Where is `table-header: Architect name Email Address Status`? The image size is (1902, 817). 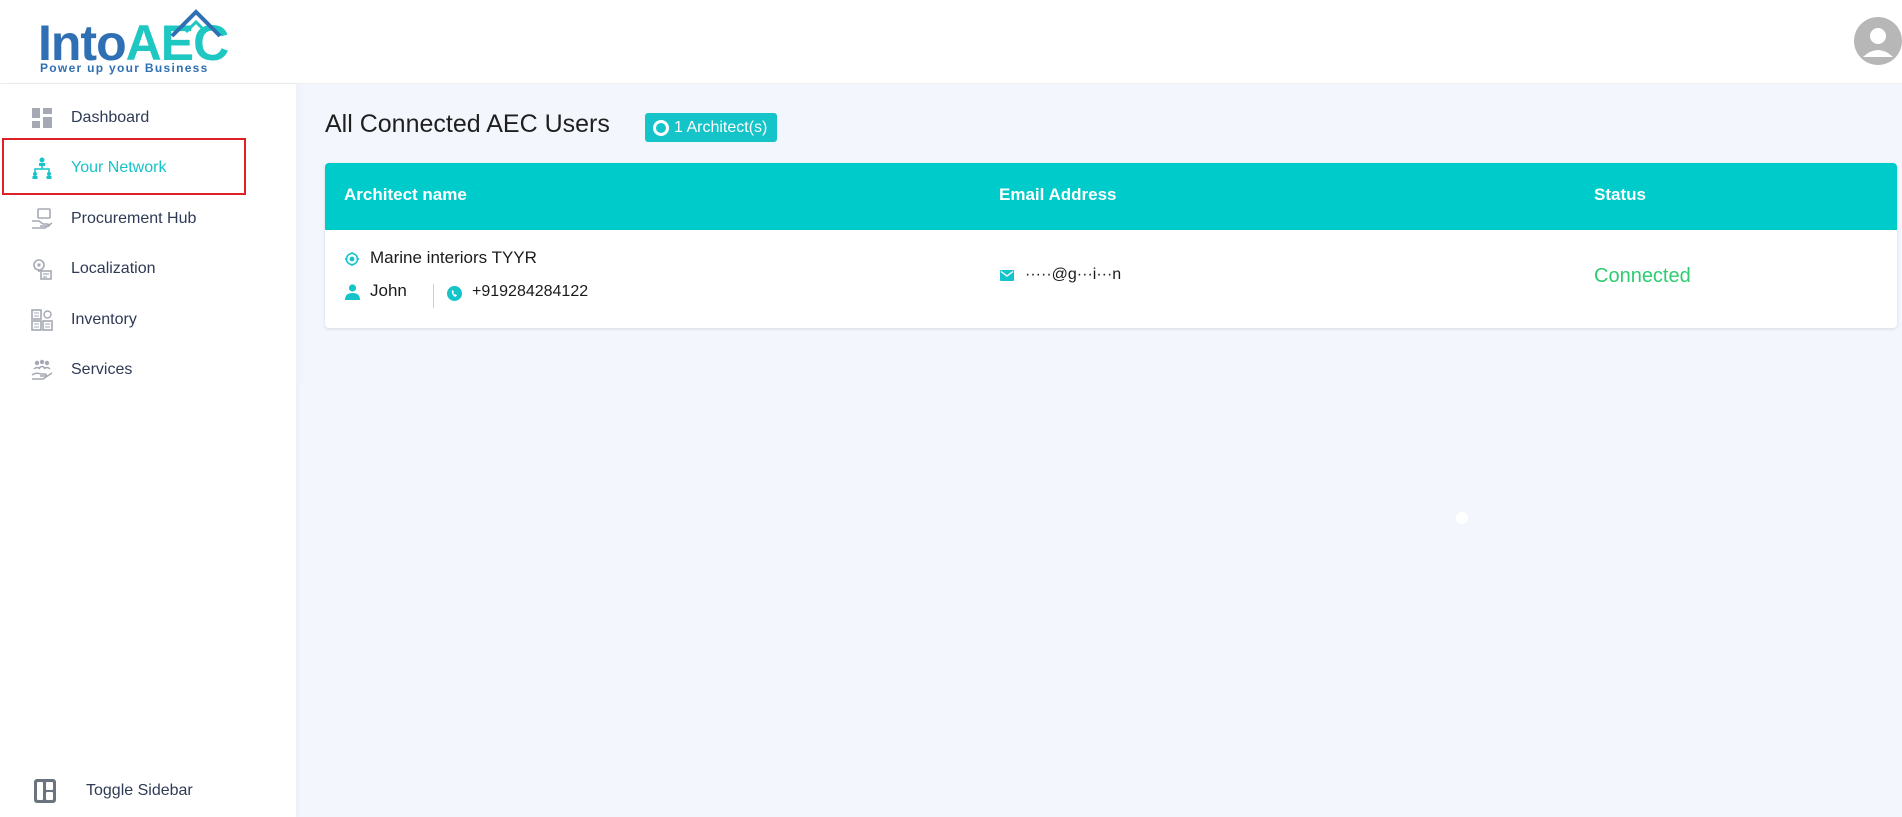 table-header: Architect name Email Address Status is located at coordinates (1111, 196).